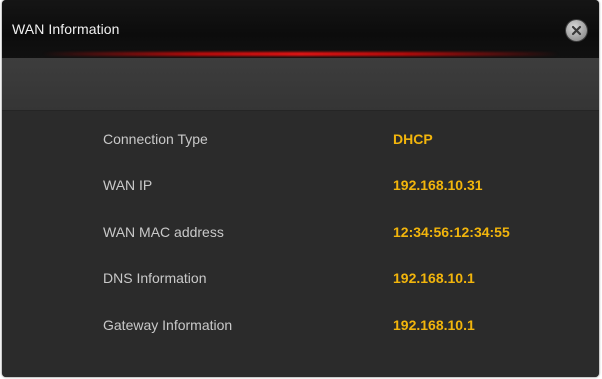 This screenshot has width=602, height=379. I want to click on row-connection-type: Connection Type DHCP, so click(300, 139).